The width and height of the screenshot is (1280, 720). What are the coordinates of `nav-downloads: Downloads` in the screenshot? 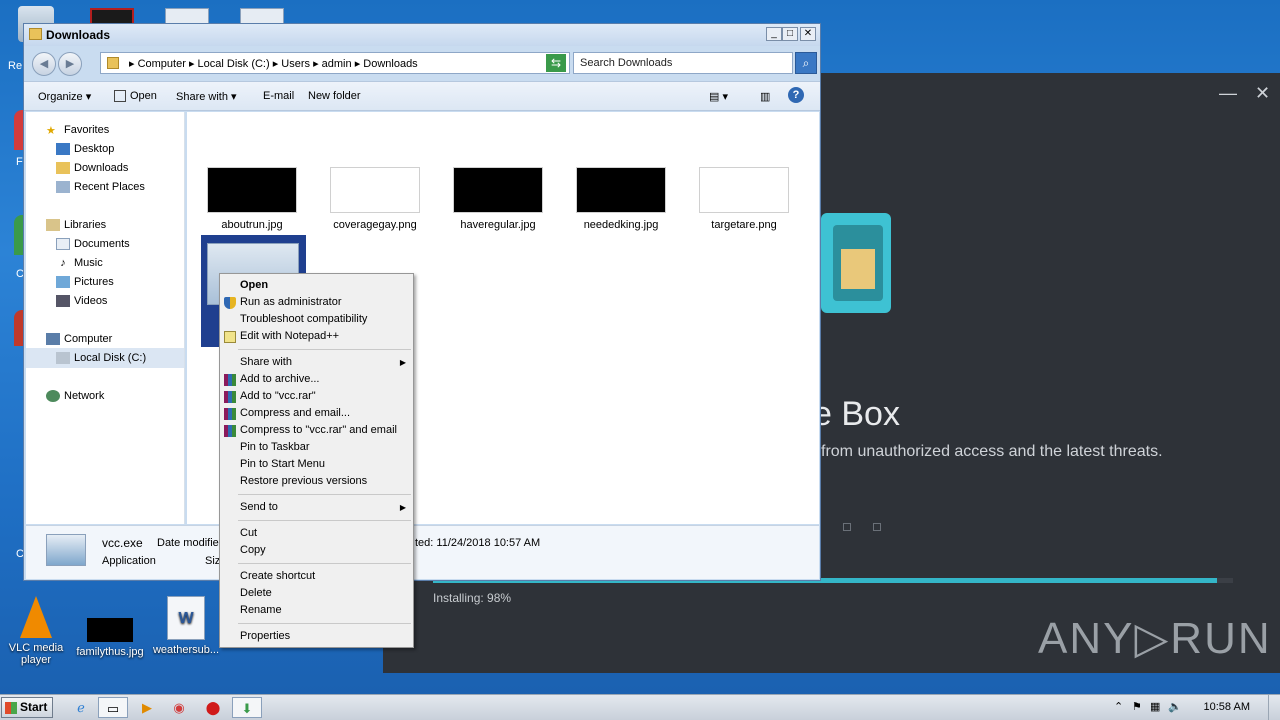 It's located at (92, 168).